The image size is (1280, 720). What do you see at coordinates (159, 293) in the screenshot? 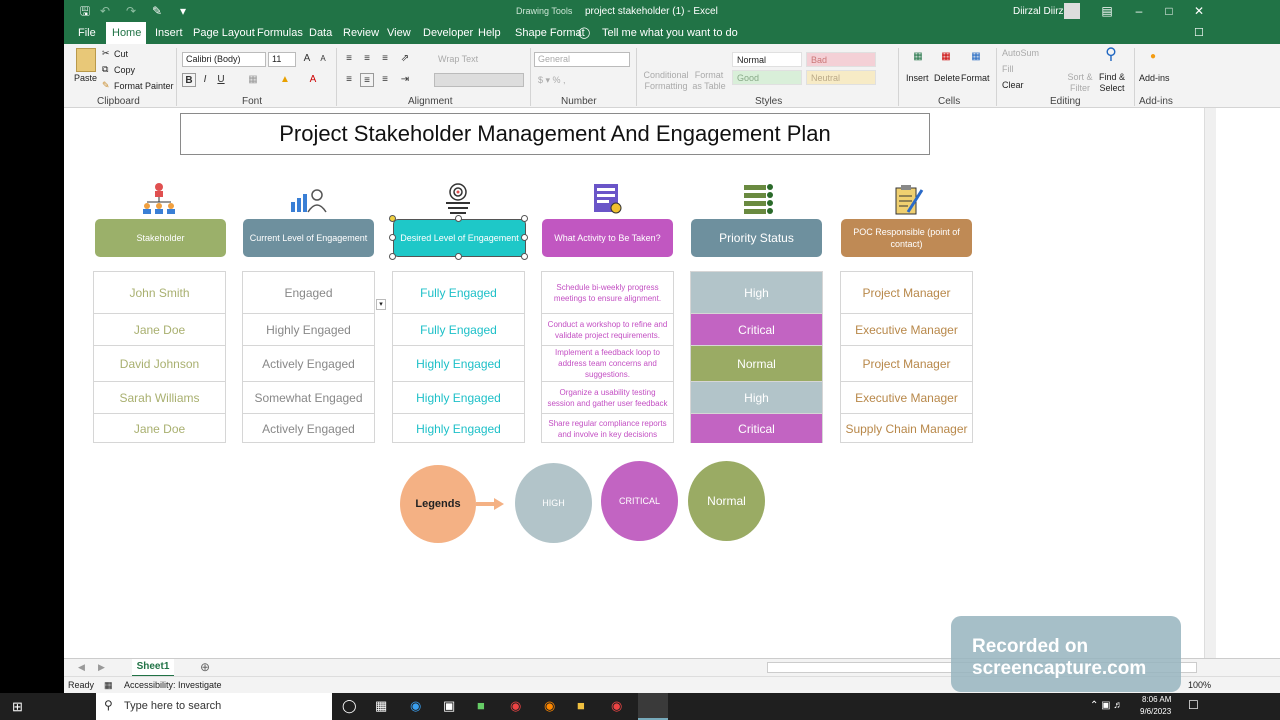
I see `table-cell: John Smith` at bounding box center [159, 293].